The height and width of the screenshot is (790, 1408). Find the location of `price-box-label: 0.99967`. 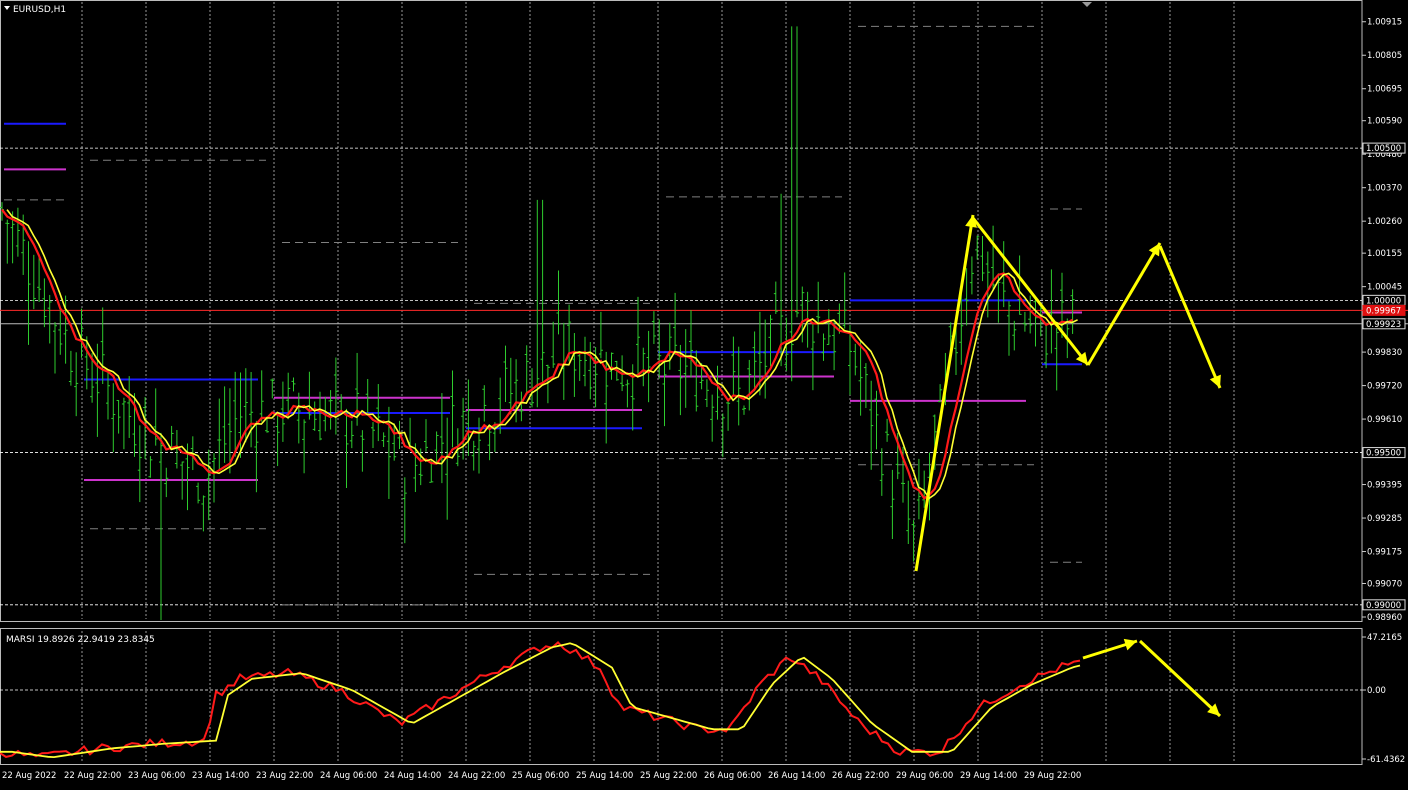

price-box-label: 0.99967 is located at coordinates (1383, 311).